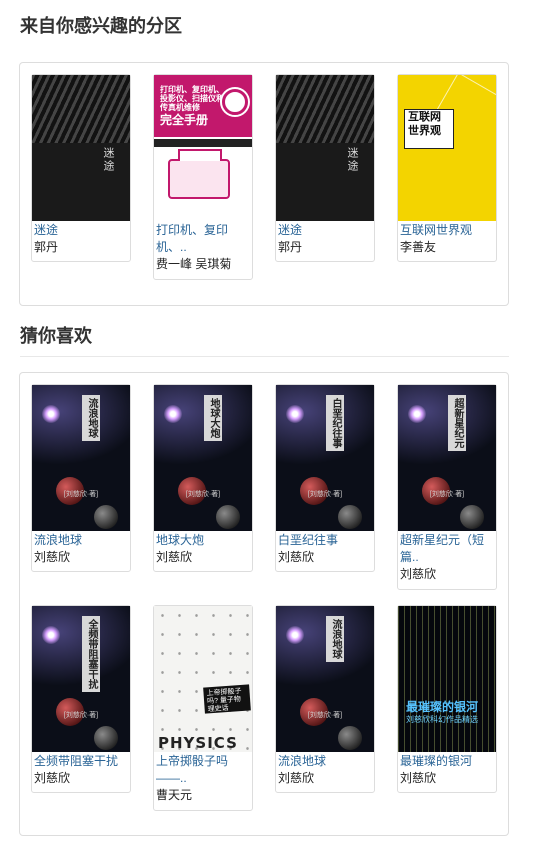 Image resolution: width=545 pixels, height=852 pixels. Describe the element at coordinates (213, 418) in the screenshot. I see `cover-title: 地球大炮` at that location.